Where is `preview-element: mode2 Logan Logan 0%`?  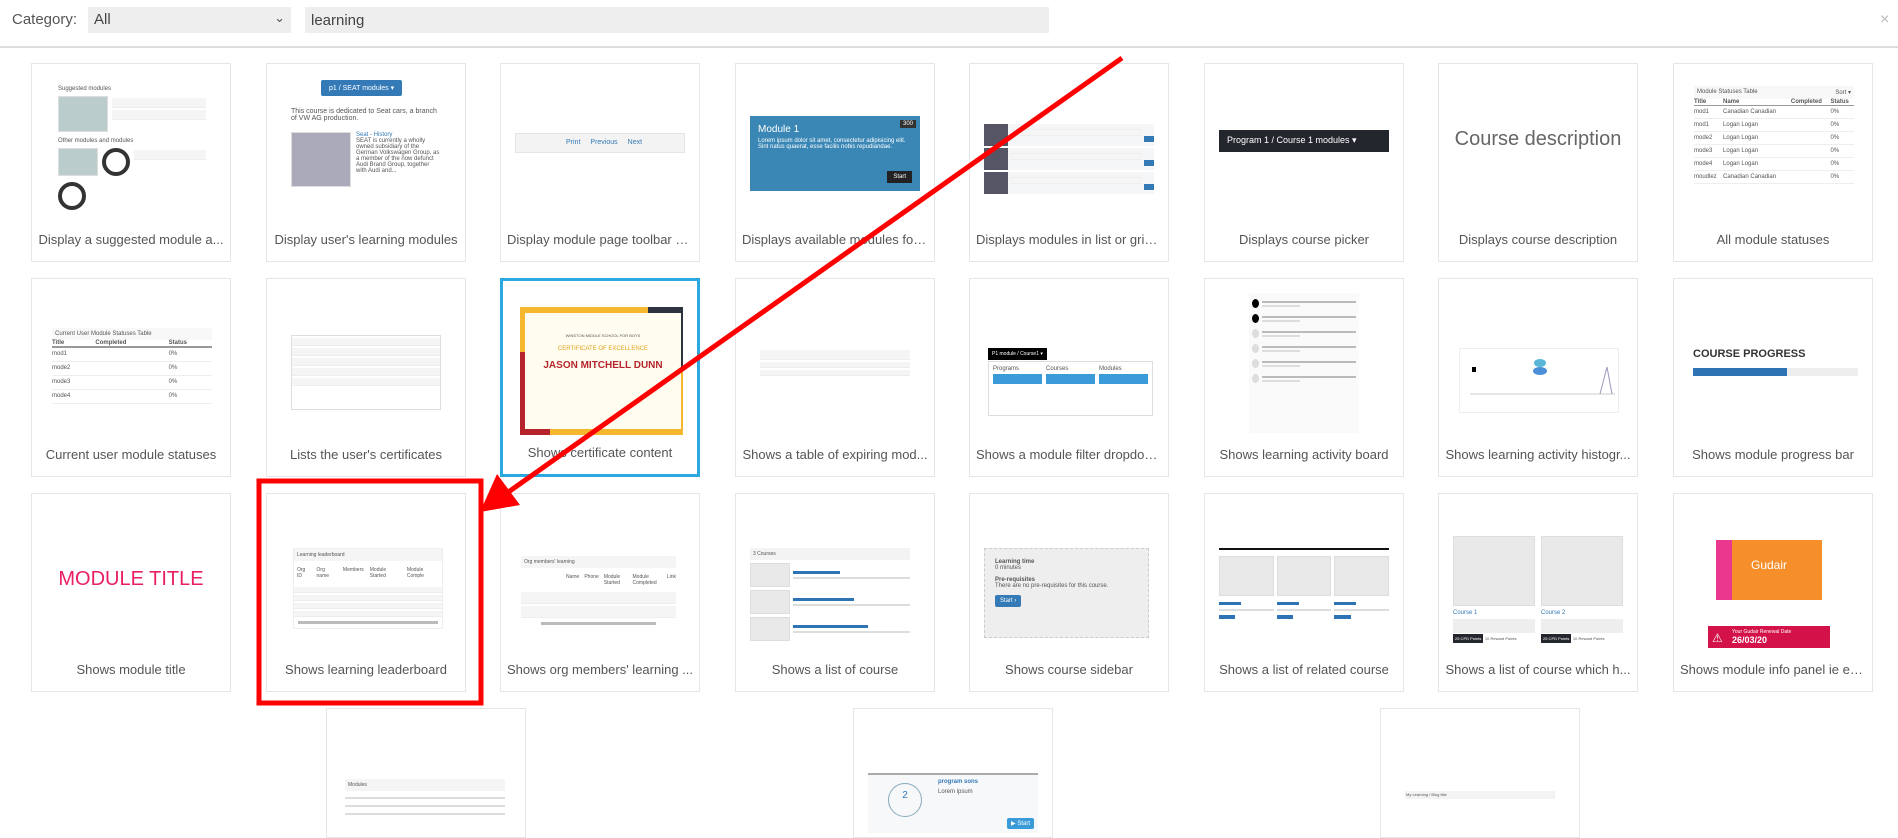 preview-element: mode2 Logan Logan 0% is located at coordinates (1774, 138).